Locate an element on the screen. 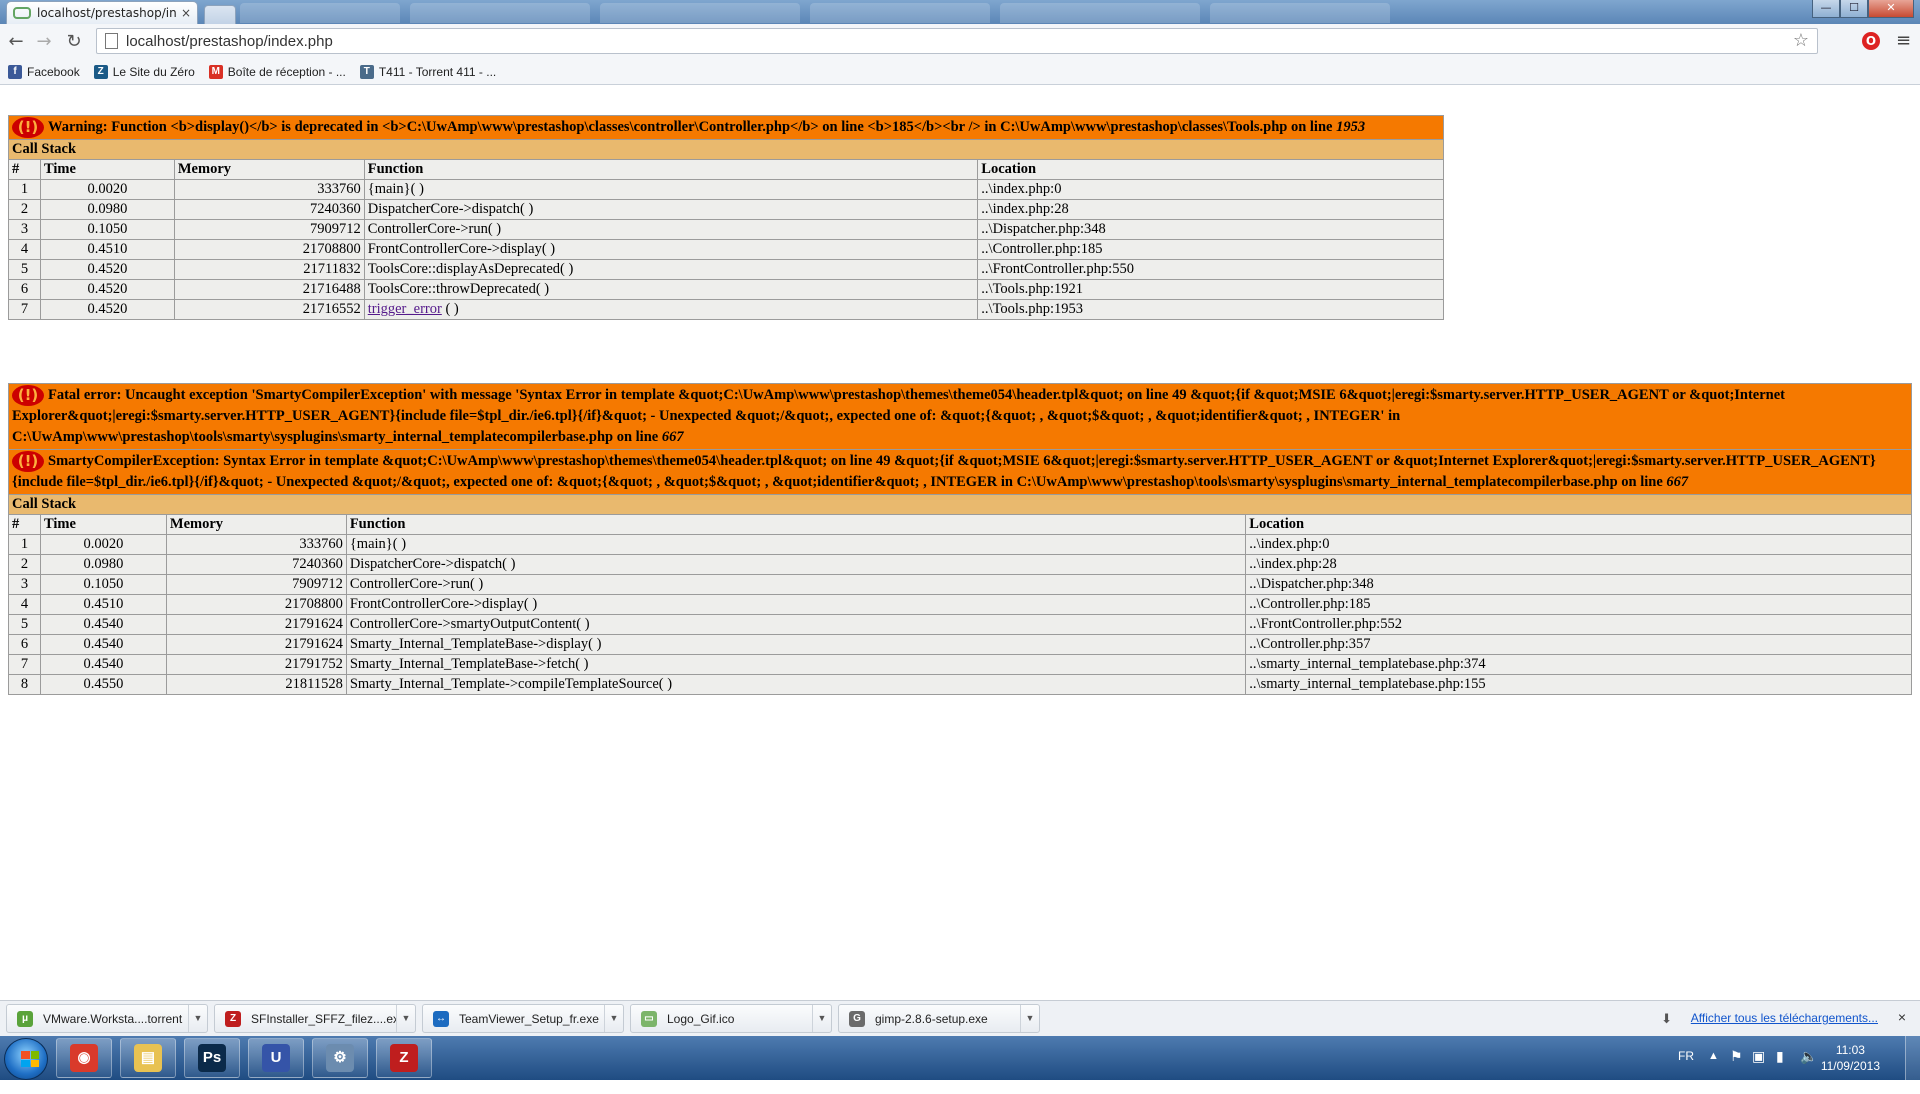  taskbar-app-photoshop: Ps is located at coordinates (212, 1058).